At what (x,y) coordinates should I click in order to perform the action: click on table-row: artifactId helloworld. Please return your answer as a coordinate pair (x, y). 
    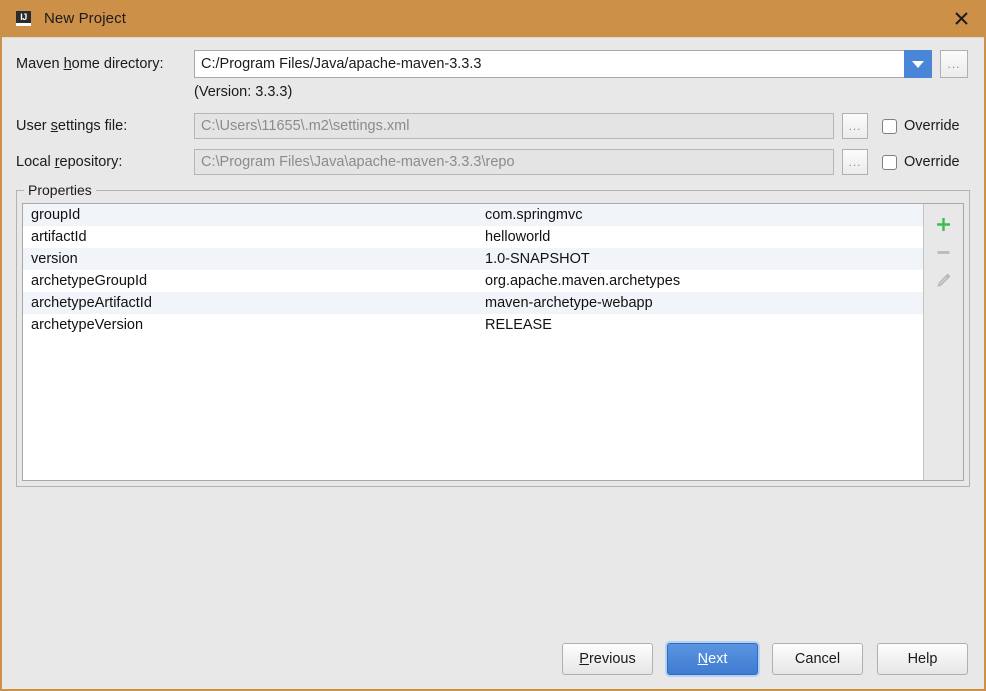
    Looking at the image, I should click on (473, 237).